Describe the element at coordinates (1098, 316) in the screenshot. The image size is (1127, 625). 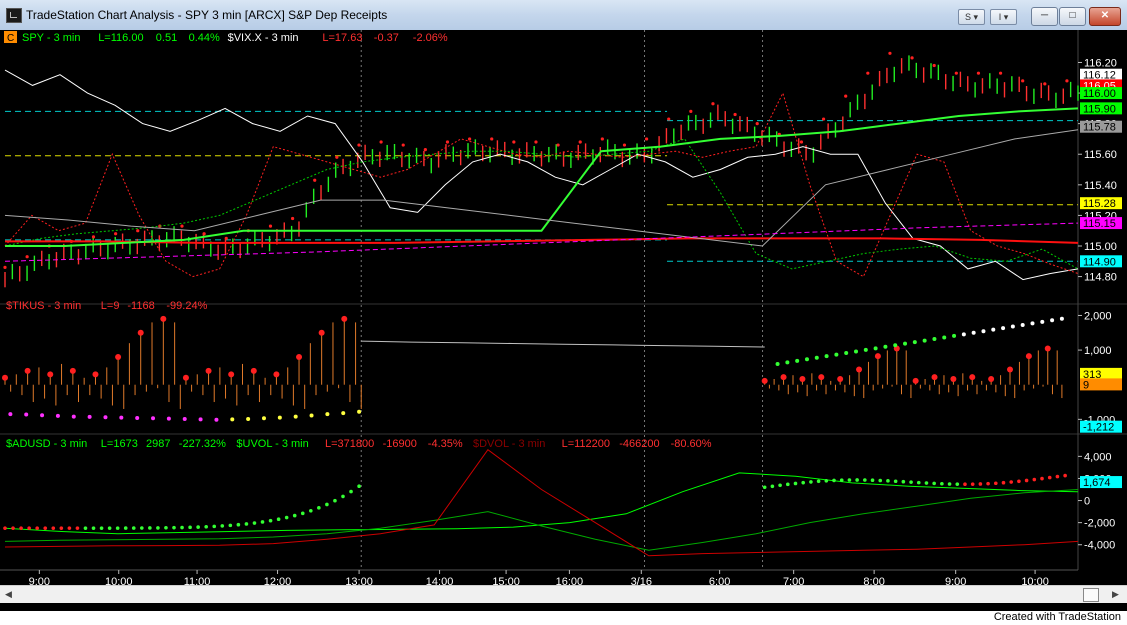
I see `y-tick-label-tikus: 2,000` at that location.